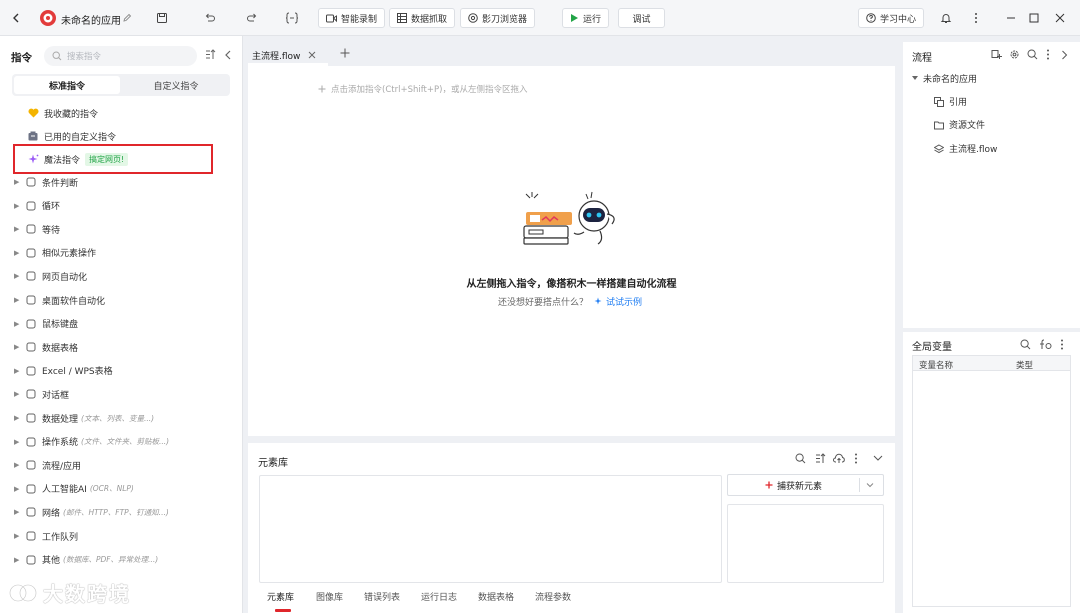  I want to click on category-label: 网页自动化, so click(65, 277).